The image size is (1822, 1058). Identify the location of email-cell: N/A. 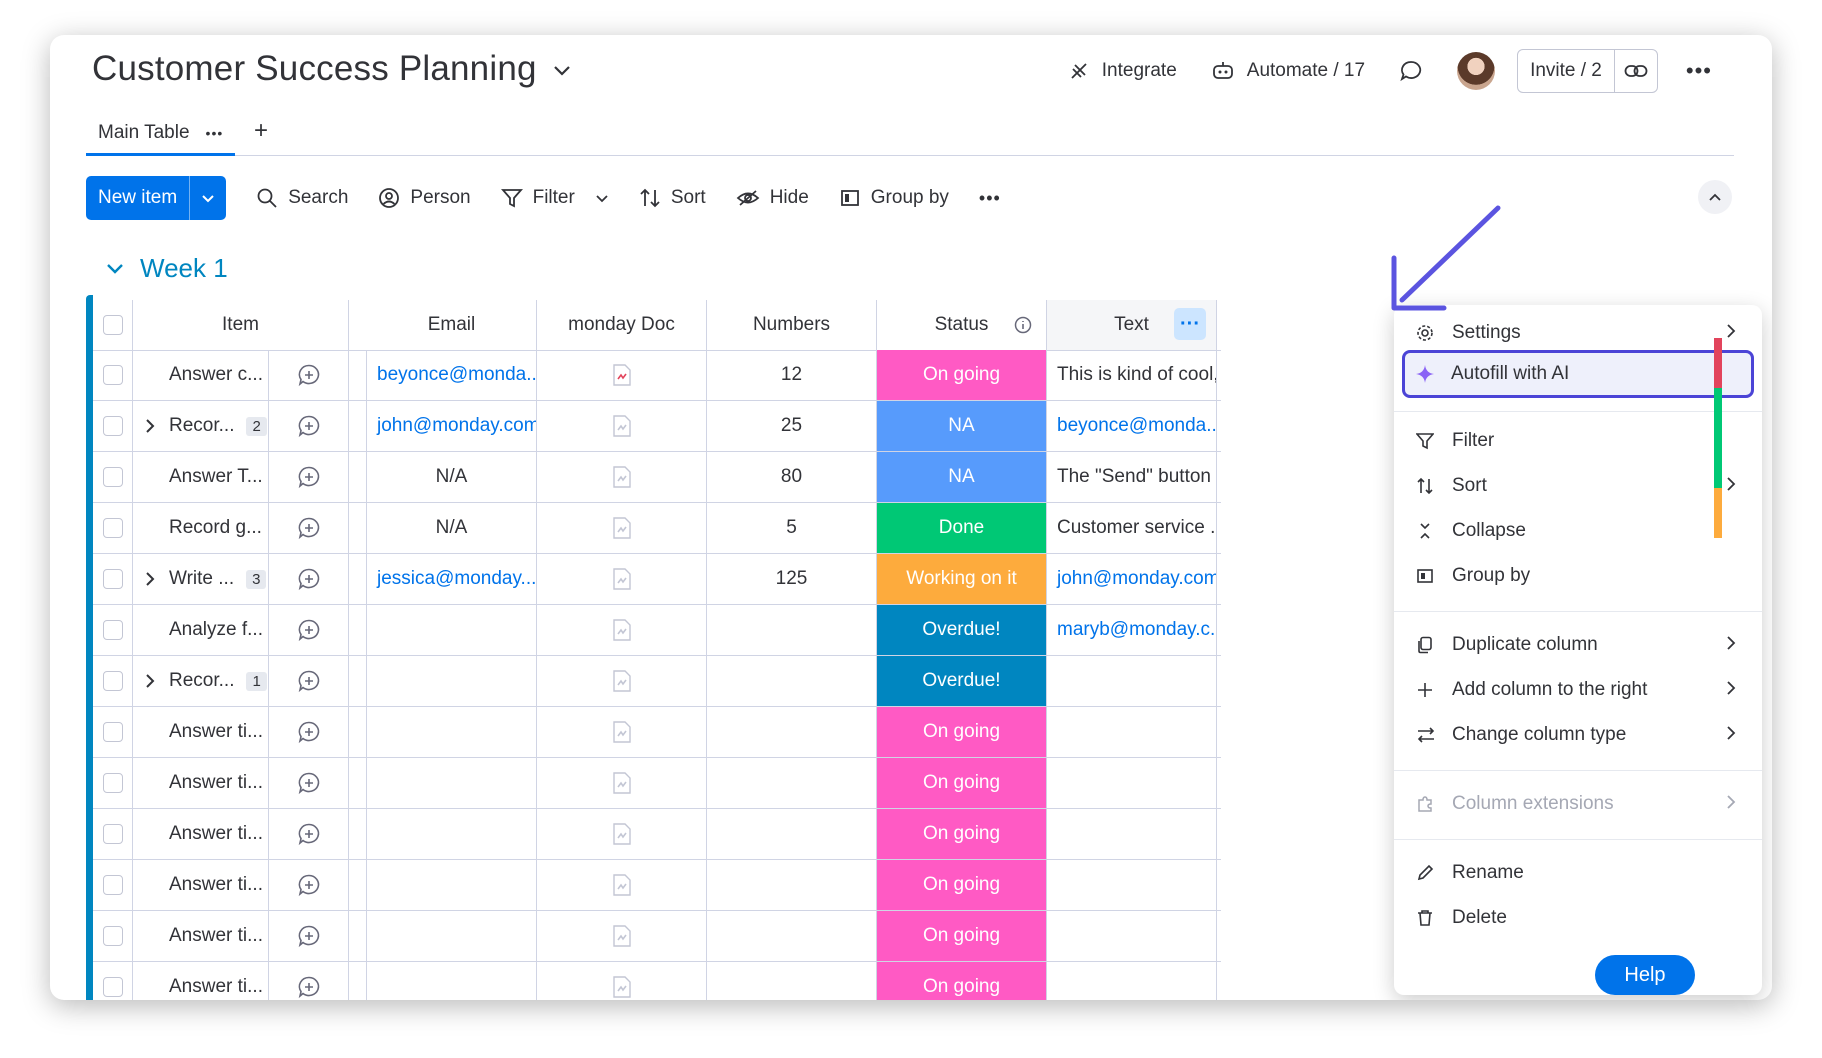
(452, 528).